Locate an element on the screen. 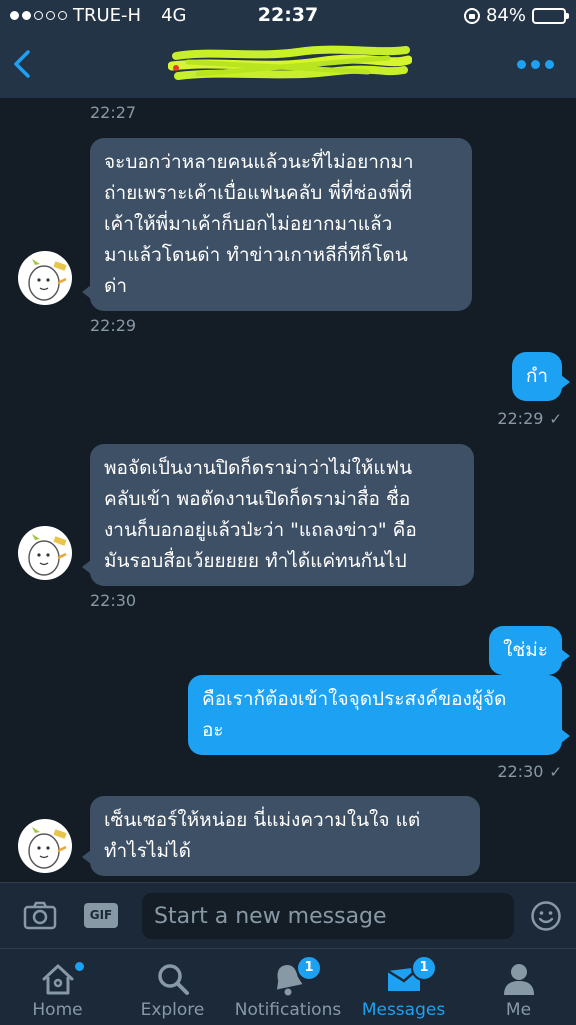 This screenshot has width=576, height=1025. status-right: 84% is located at coordinates (516, 15).